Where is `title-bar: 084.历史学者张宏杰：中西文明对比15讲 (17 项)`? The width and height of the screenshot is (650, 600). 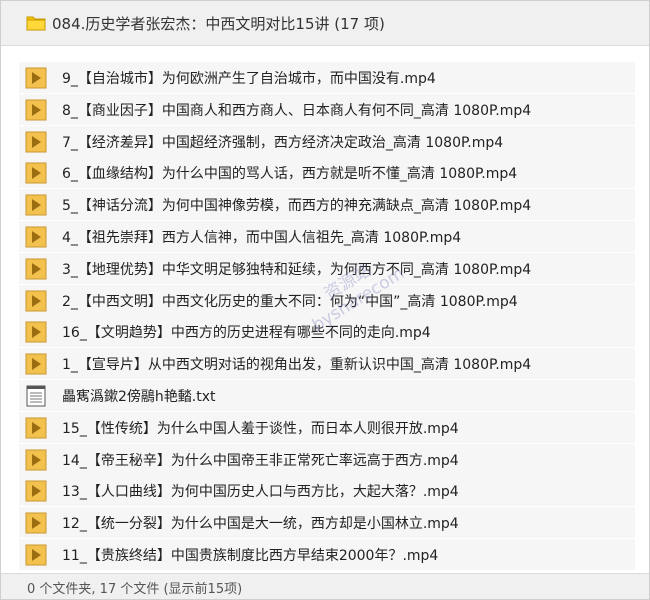 title-bar: 084.历史学者张宏杰：中西文明对比15讲 (17 项) is located at coordinates (325, 23).